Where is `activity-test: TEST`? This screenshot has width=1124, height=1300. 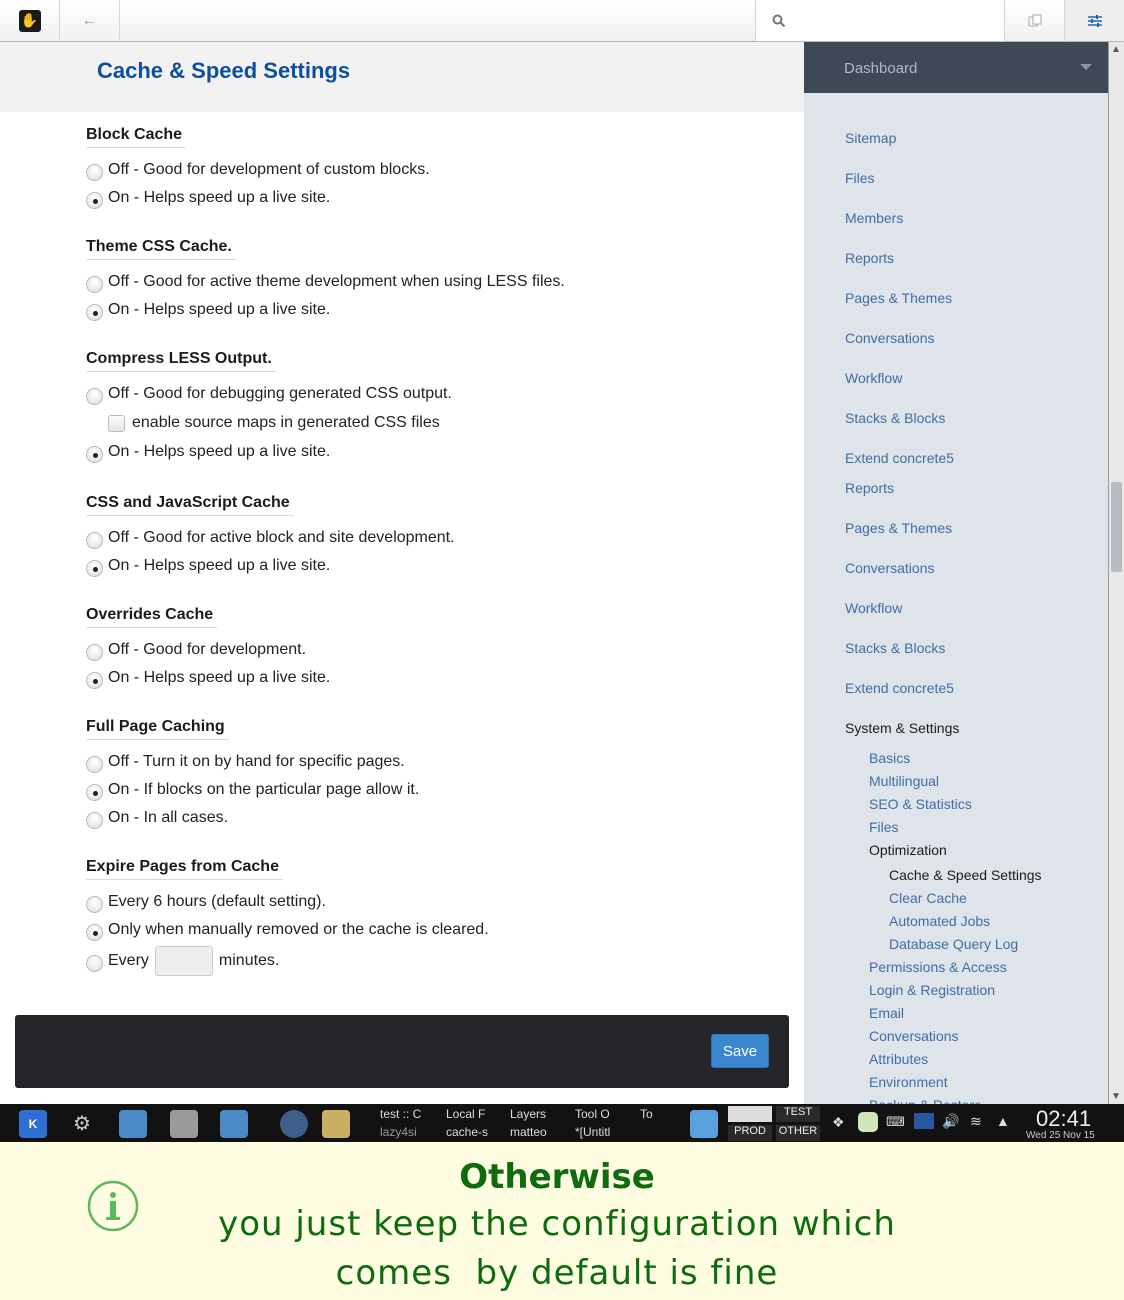 activity-test: TEST is located at coordinates (798, 1114).